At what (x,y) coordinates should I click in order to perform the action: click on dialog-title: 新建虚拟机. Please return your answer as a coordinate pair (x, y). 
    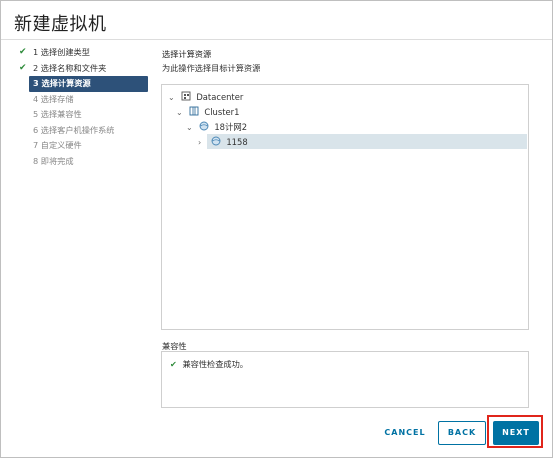
    Looking at the image, I should click on (60, 24).